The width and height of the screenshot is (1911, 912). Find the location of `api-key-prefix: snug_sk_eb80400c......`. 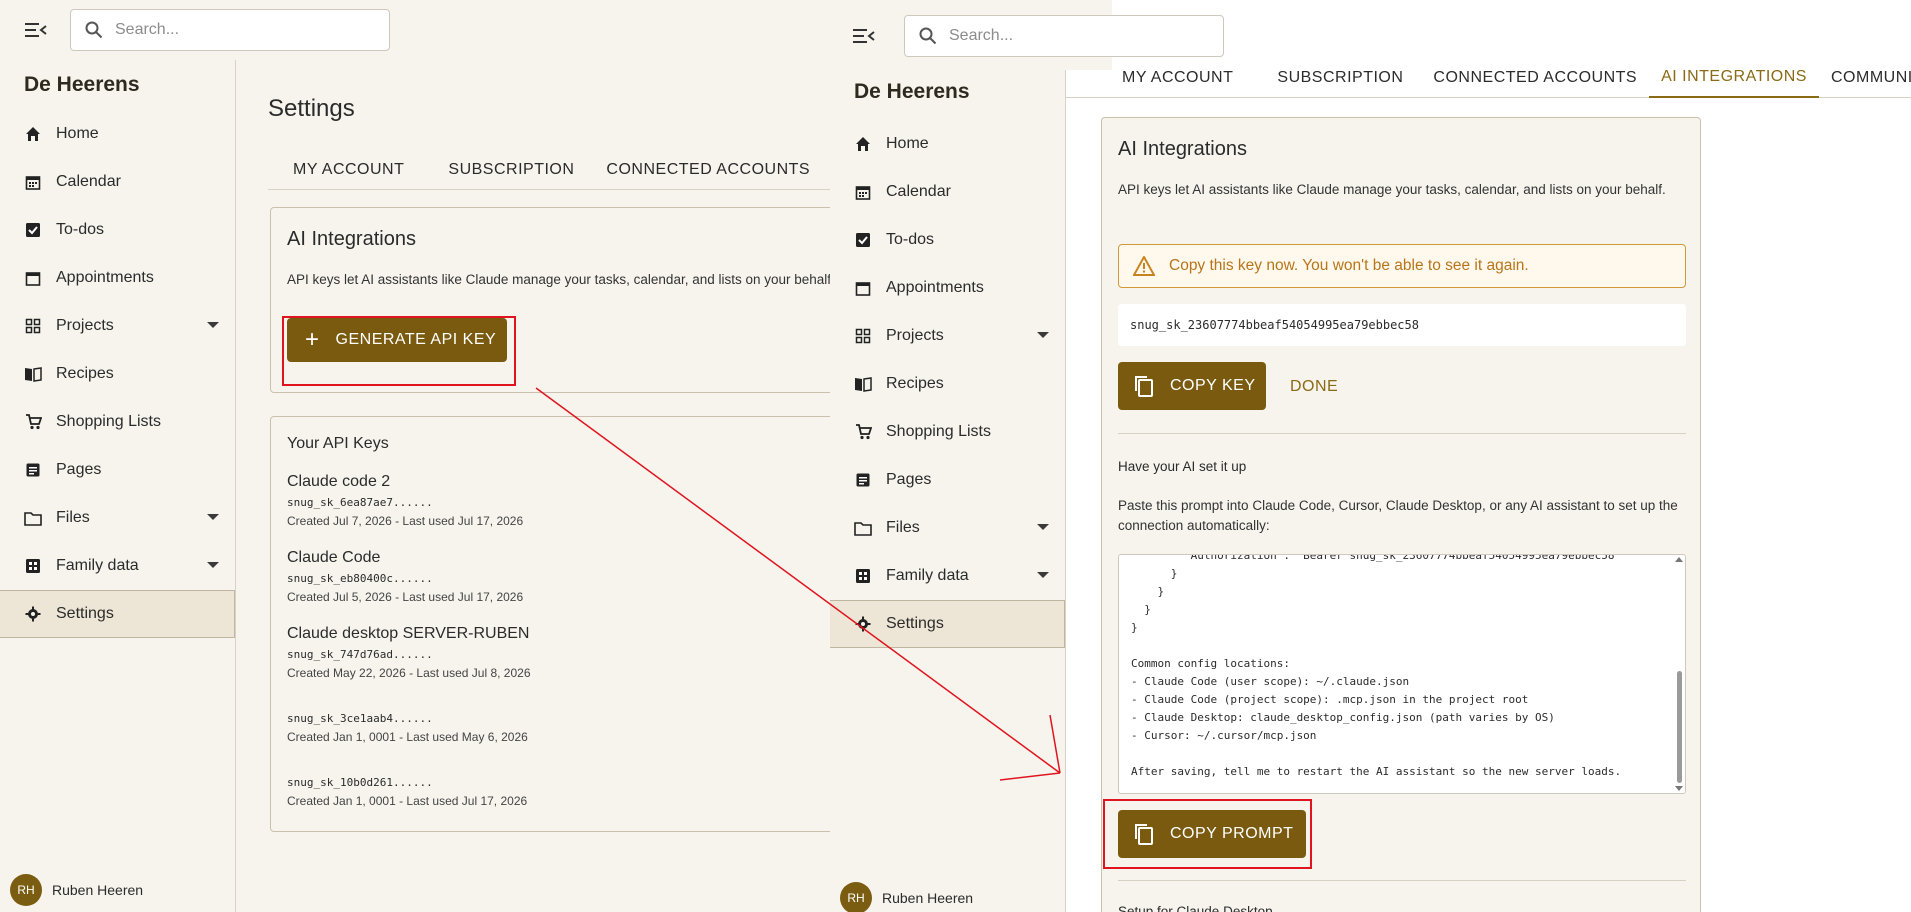

api-key-prefix: snug_sk_eb80400c...... is located at coordinates (360, 578).